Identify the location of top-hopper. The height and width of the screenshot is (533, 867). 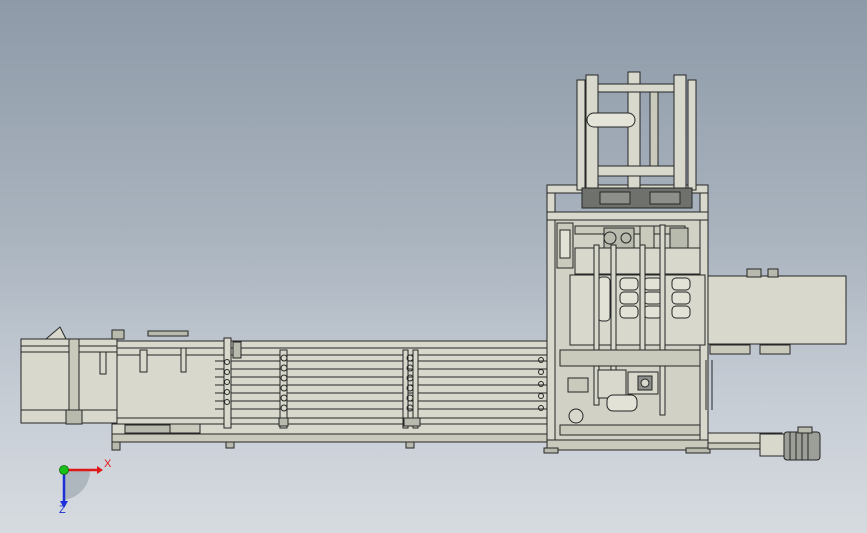
(636, 140).